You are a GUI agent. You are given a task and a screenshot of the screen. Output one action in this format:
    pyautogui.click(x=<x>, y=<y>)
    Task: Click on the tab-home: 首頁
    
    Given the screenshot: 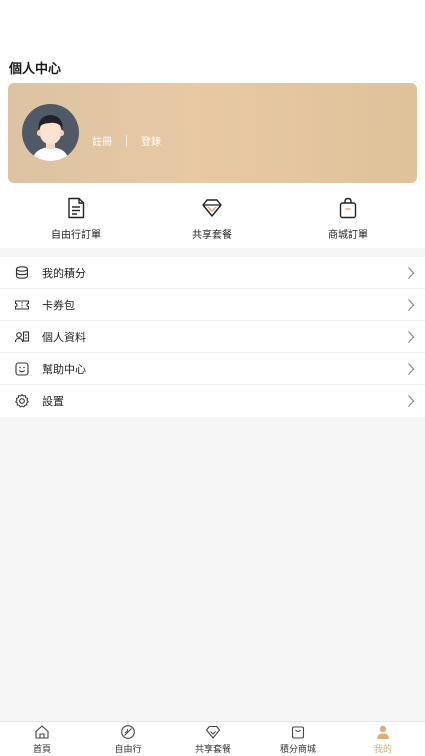 What is the action you would take?
    pyautogui.click(x=42, y=739)
    